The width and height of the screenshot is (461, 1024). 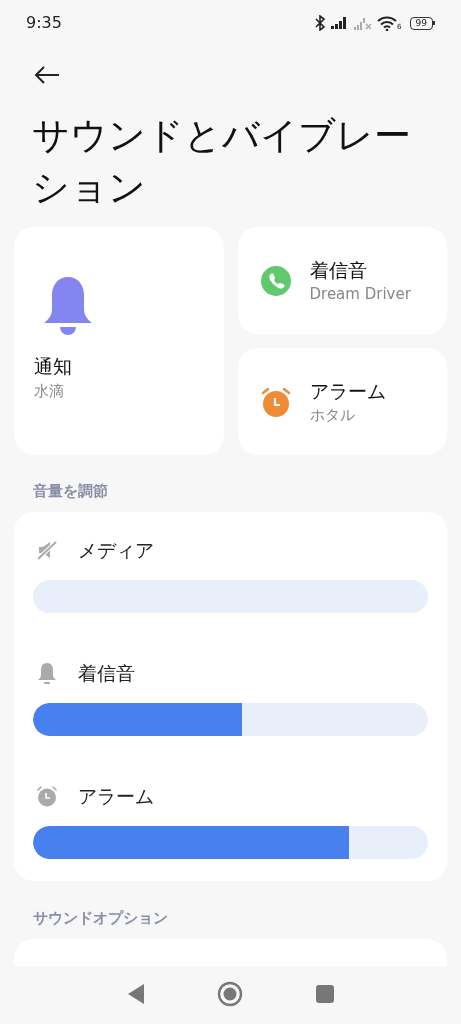 What do you see at coordinates (100, 918) in the screenshot?
I see `section-header: サウンドオプション` at bounding box center [100, 918].